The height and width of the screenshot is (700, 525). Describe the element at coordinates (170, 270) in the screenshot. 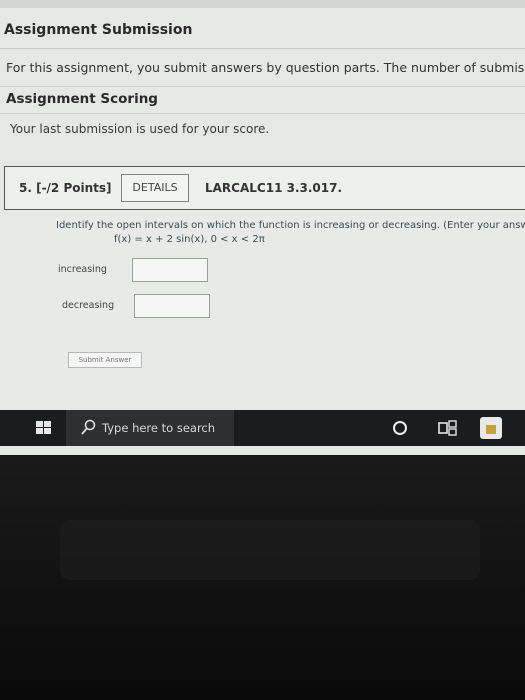

I see `increasing-input` at that location.